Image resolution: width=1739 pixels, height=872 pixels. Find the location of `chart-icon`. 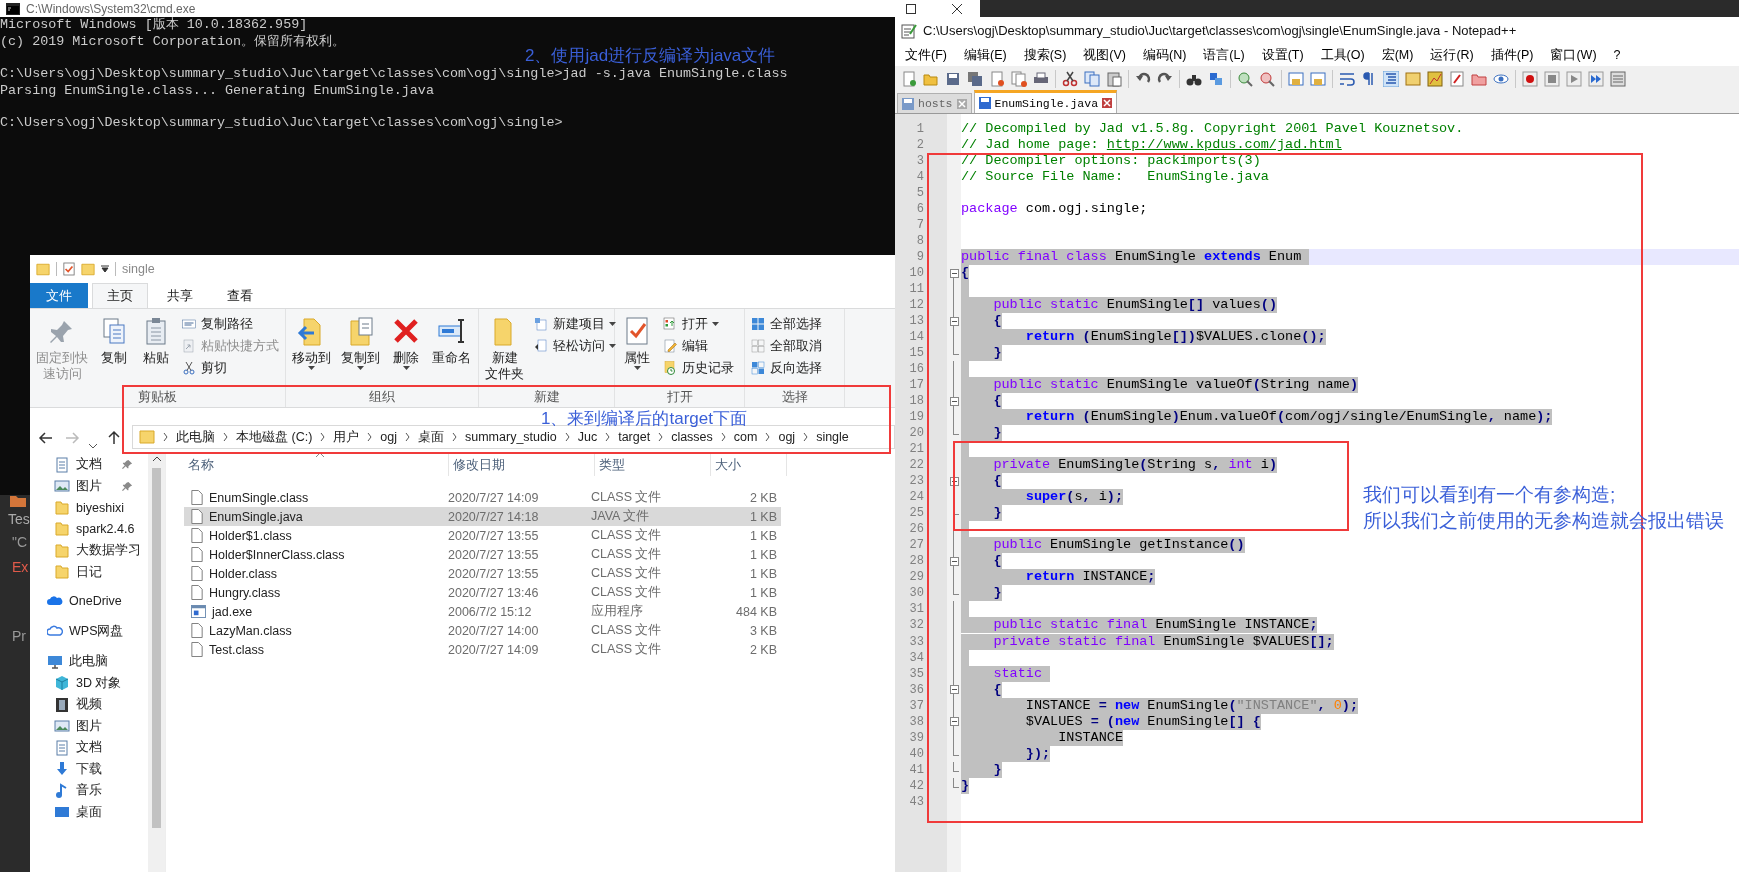

chart-icon is located at coordinates (1435, 79).